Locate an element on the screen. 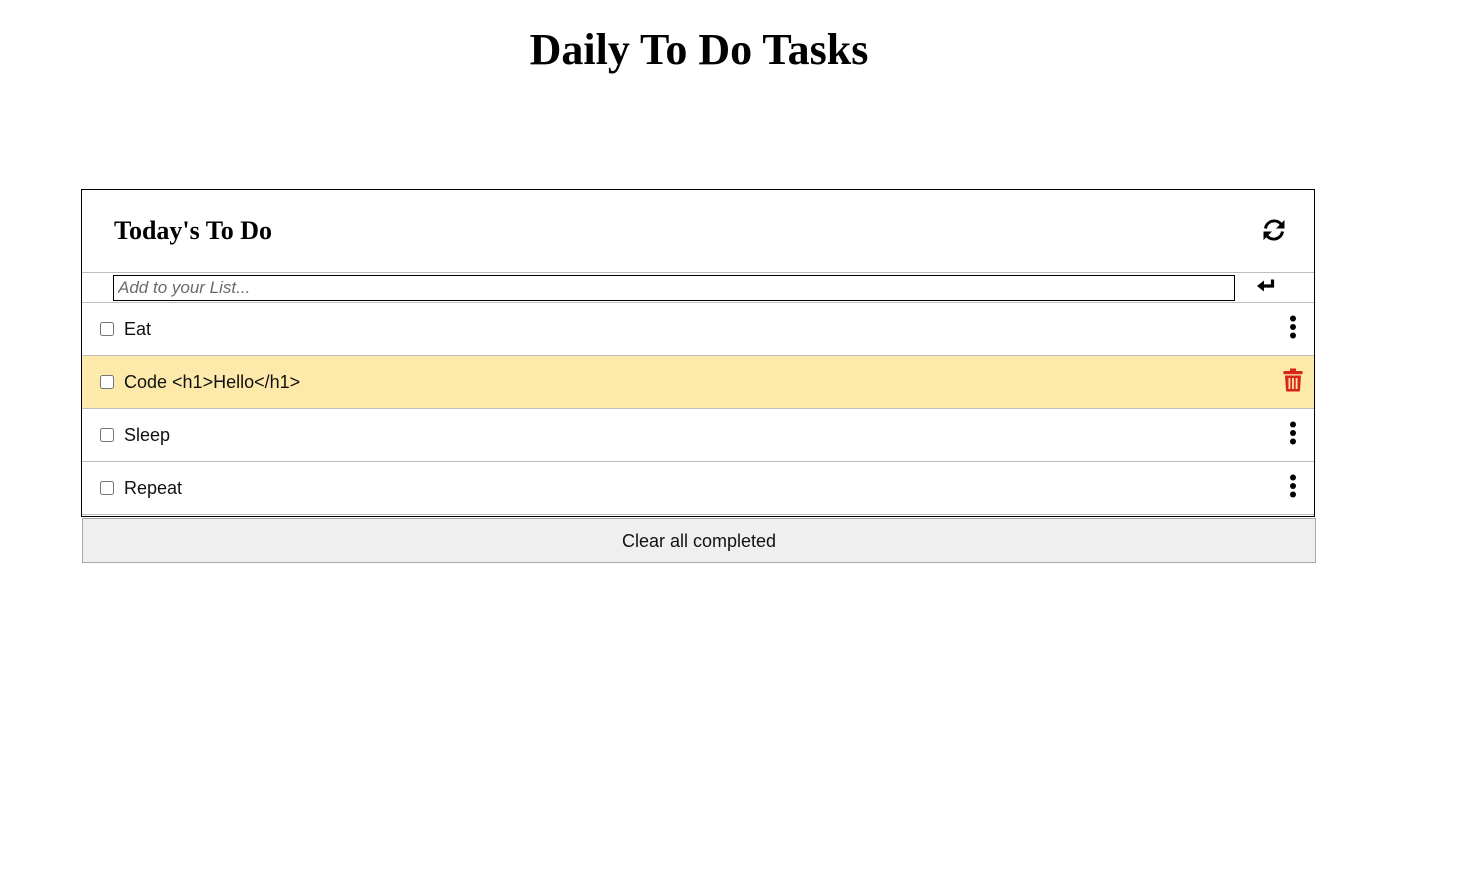 The height and width of the screenshot is (883, 1477). card-title: Today's To Do is located at coordinates (193, 230).